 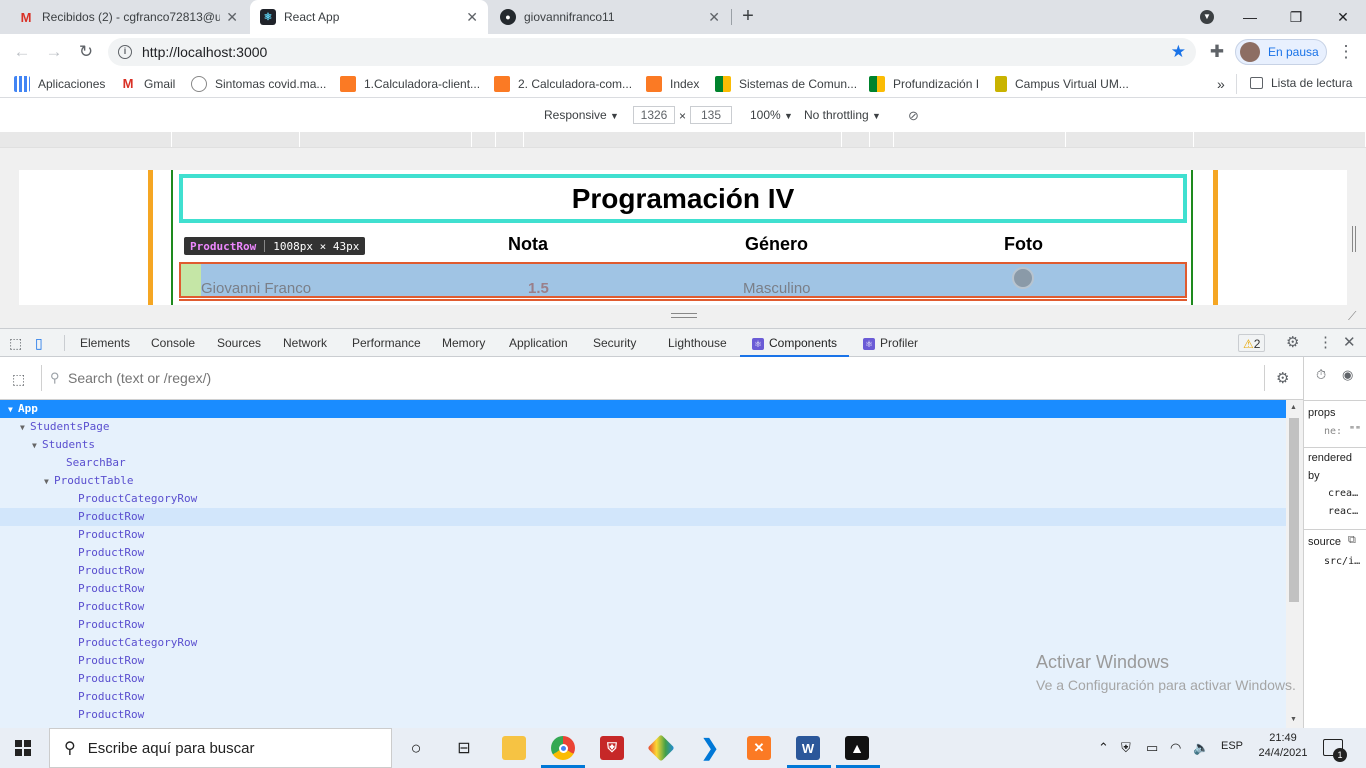 What do you see at coordinates (1103, 748) in the screenshot?
I see `tray-overflow-icon: ⌃` at bounding box center [1103, 748].